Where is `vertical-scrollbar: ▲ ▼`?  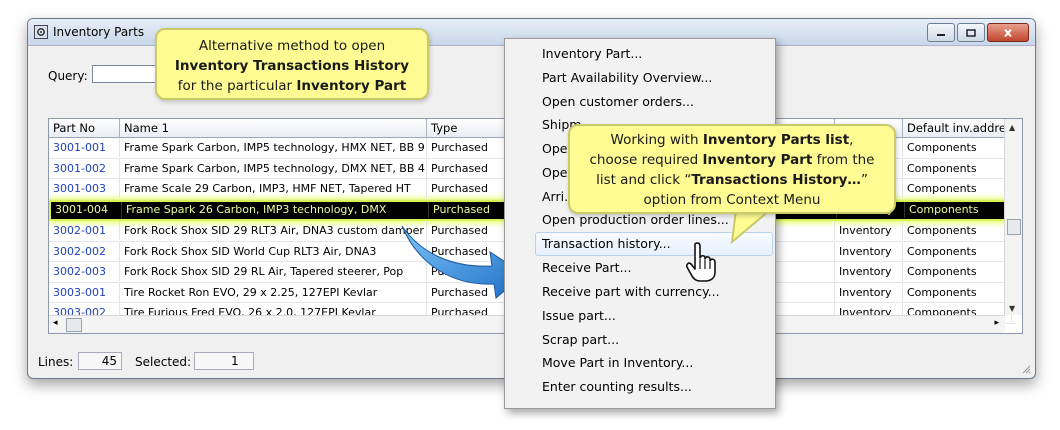 vertical-scrollbar: ▲ ▼ is located at coordinates (1013, 217).